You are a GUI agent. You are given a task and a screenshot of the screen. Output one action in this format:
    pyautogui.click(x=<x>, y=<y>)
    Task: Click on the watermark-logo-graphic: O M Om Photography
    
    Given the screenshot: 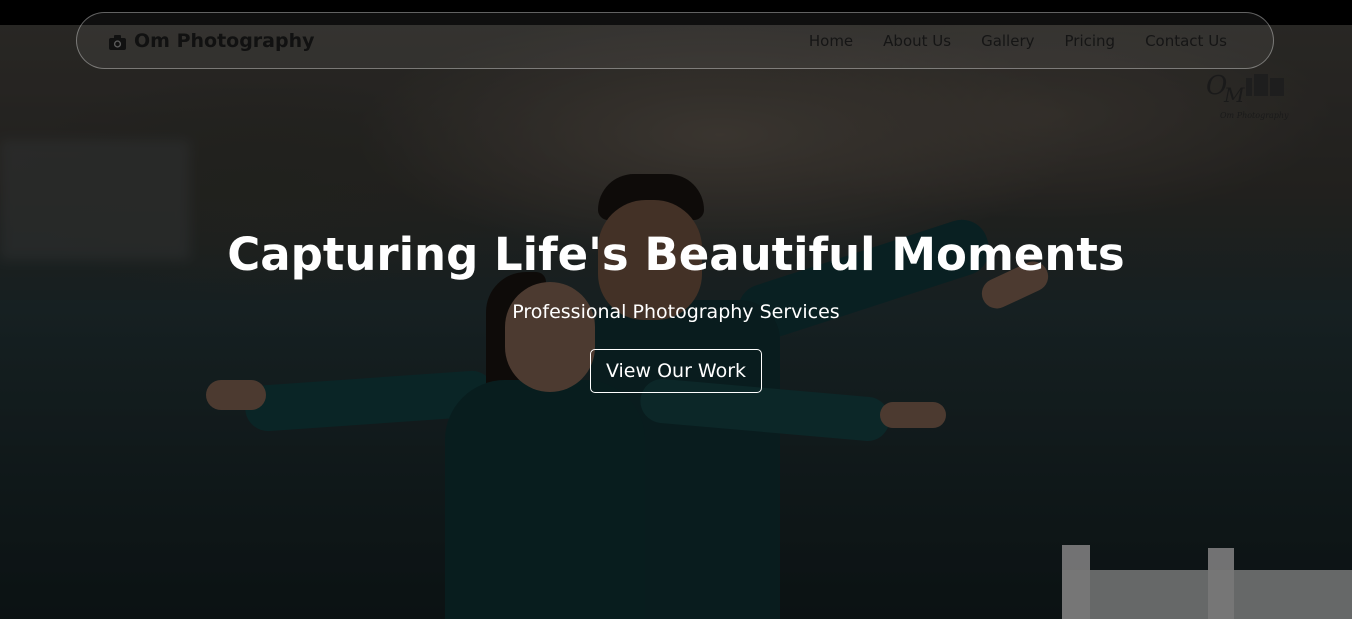 What is the action you would take?
    pyautogui.click(x=1247, y=95)
    